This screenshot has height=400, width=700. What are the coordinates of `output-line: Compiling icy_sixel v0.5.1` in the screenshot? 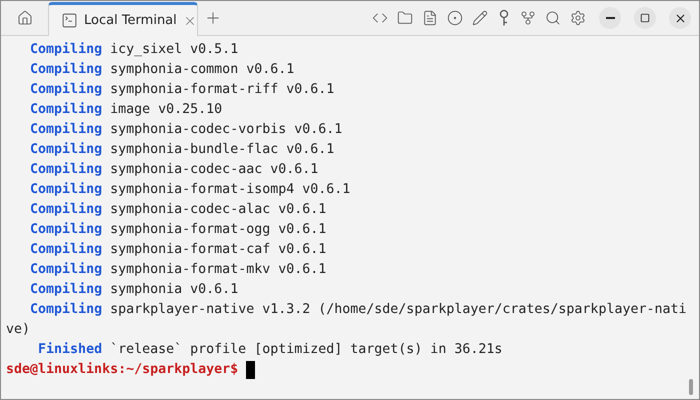 It's located at (134, 50).